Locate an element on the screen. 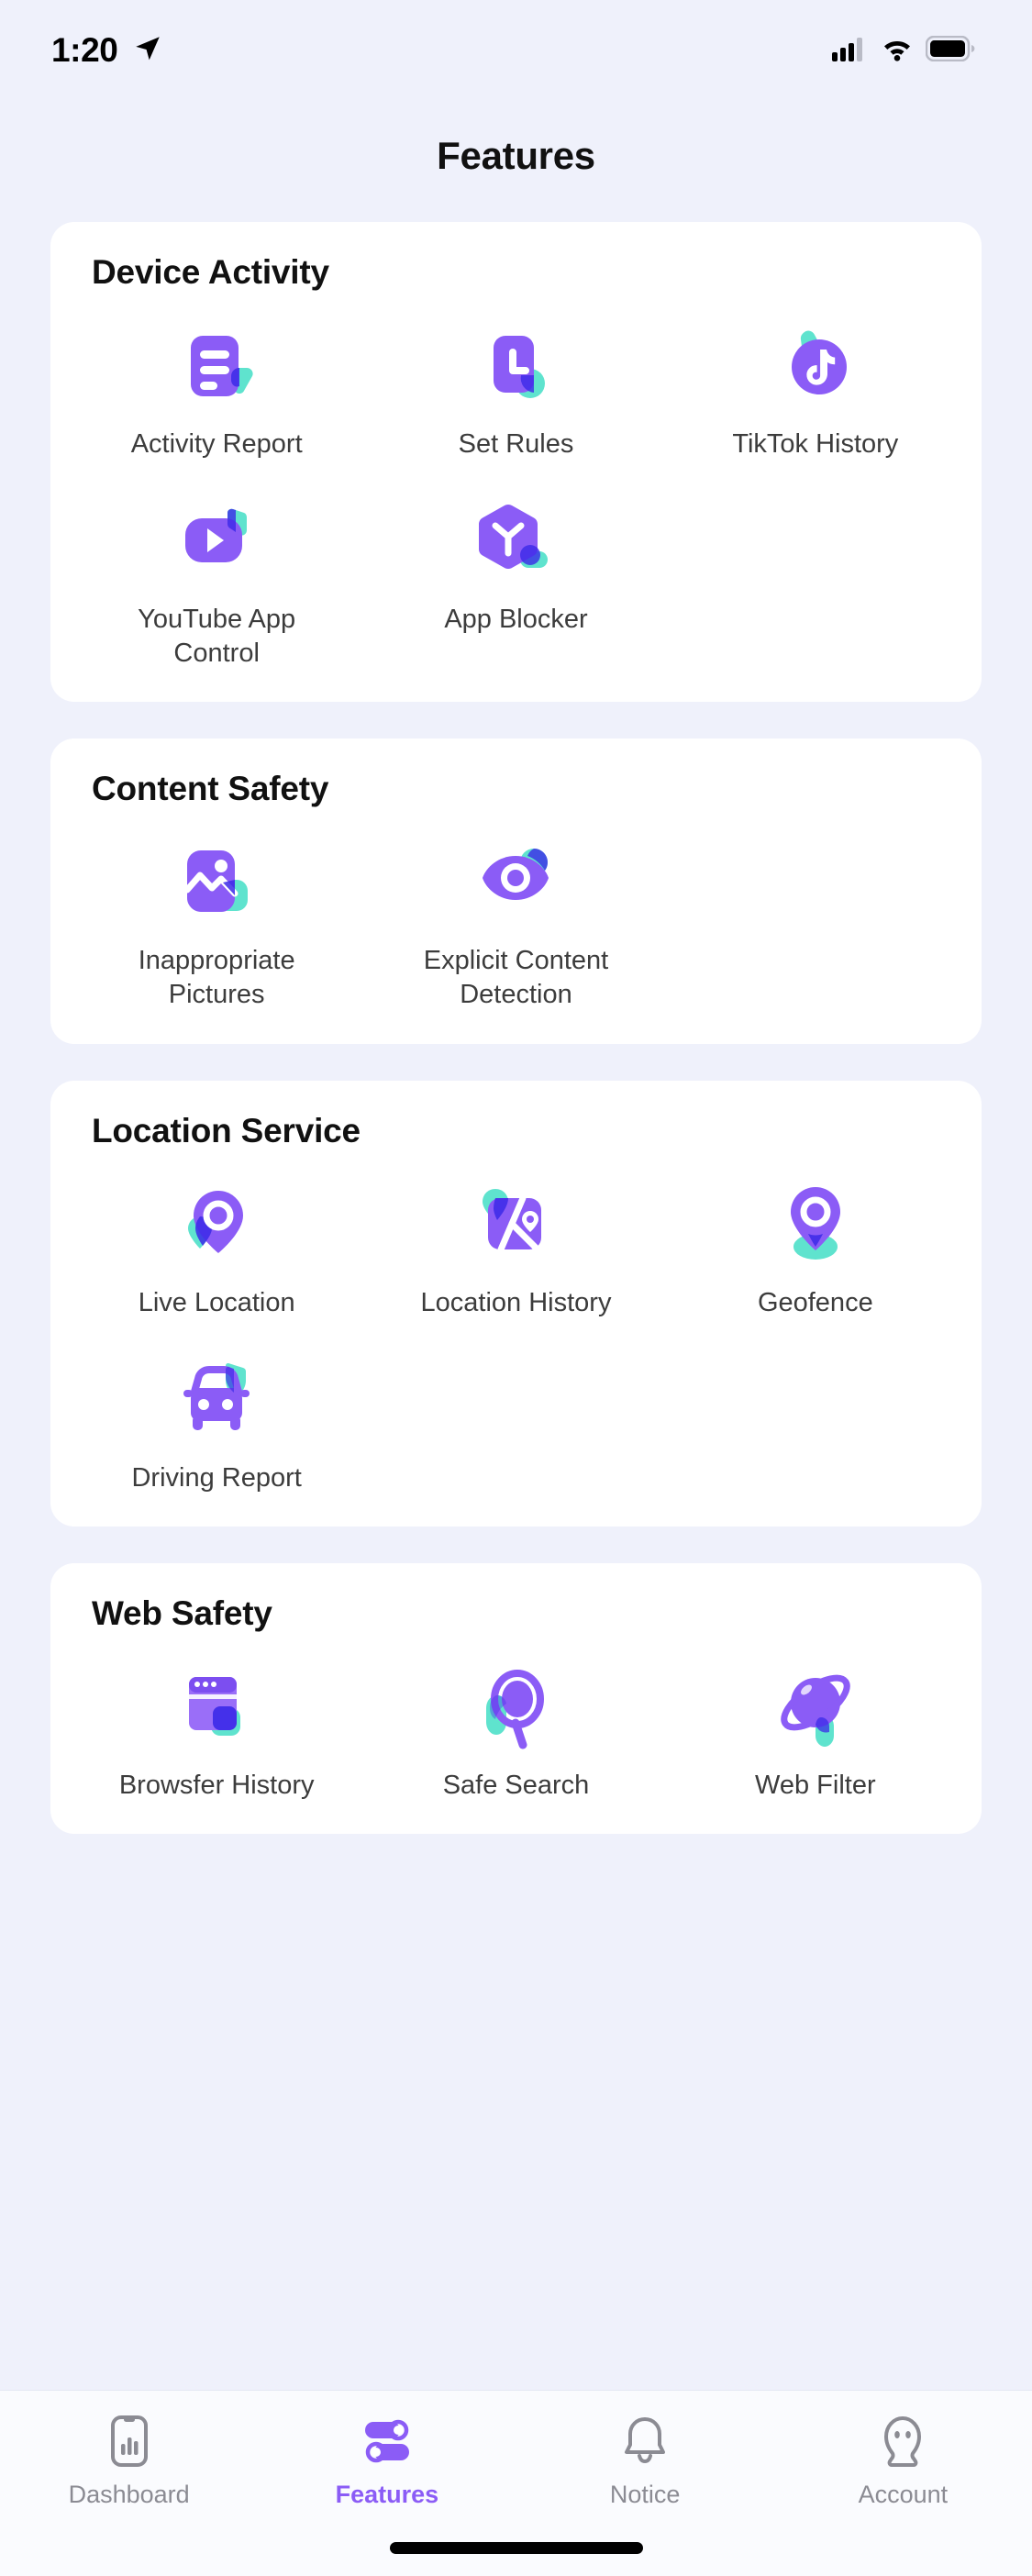  feature-item-set-rules: Set Rules is located at coordinates (515, 379).